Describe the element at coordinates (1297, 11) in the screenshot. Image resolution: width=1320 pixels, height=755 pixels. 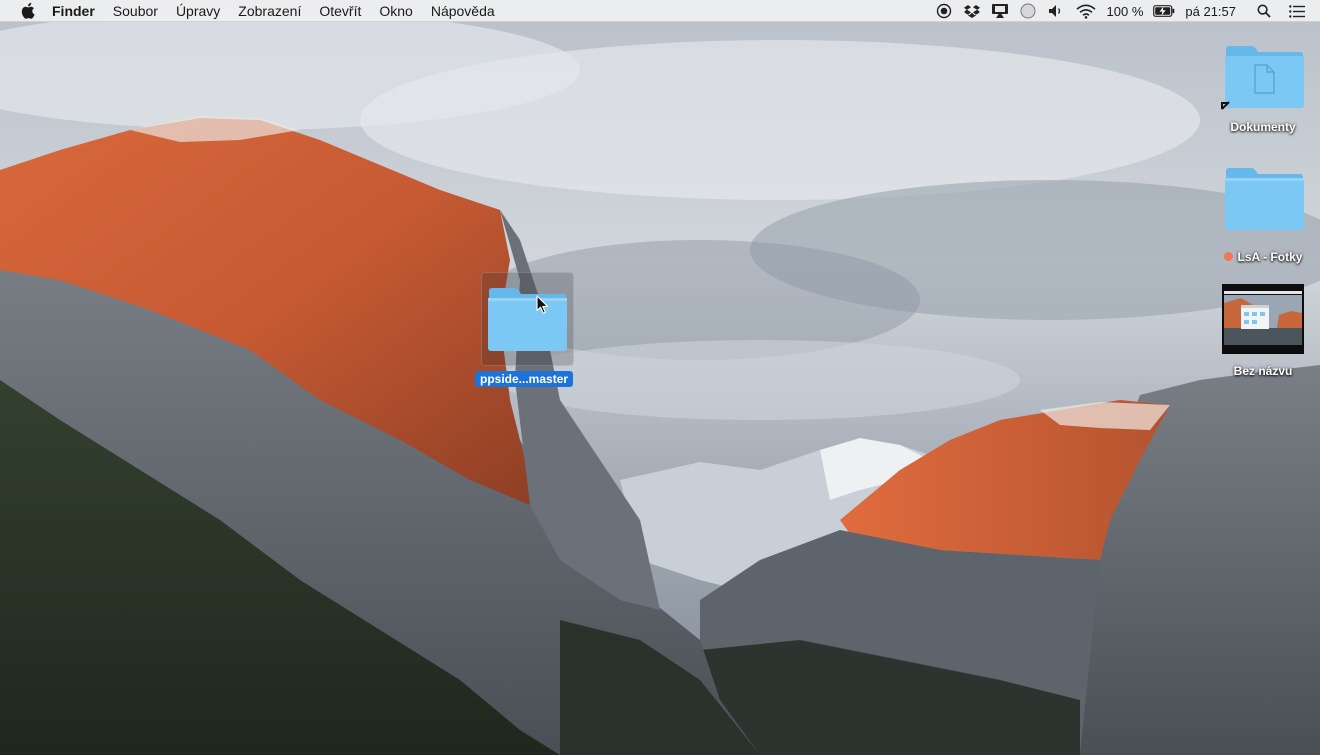
I see `notification-center-icon` at that location.